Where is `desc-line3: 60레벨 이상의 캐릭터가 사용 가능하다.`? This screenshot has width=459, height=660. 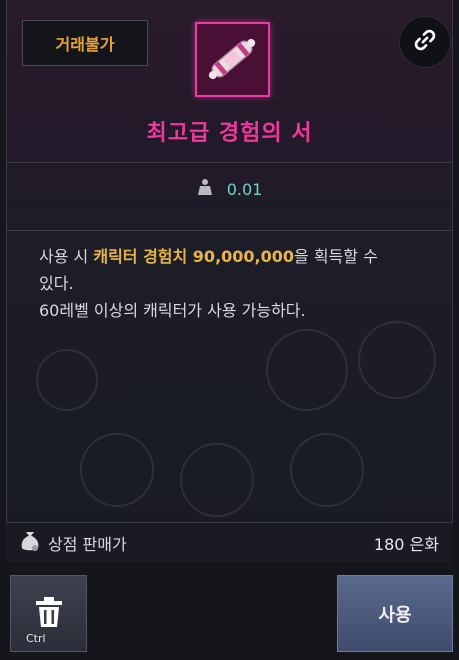 desc-line3: 60레벨 이상의 캐릭터가 사용 가능하다. is located at coordinates (172, 310).